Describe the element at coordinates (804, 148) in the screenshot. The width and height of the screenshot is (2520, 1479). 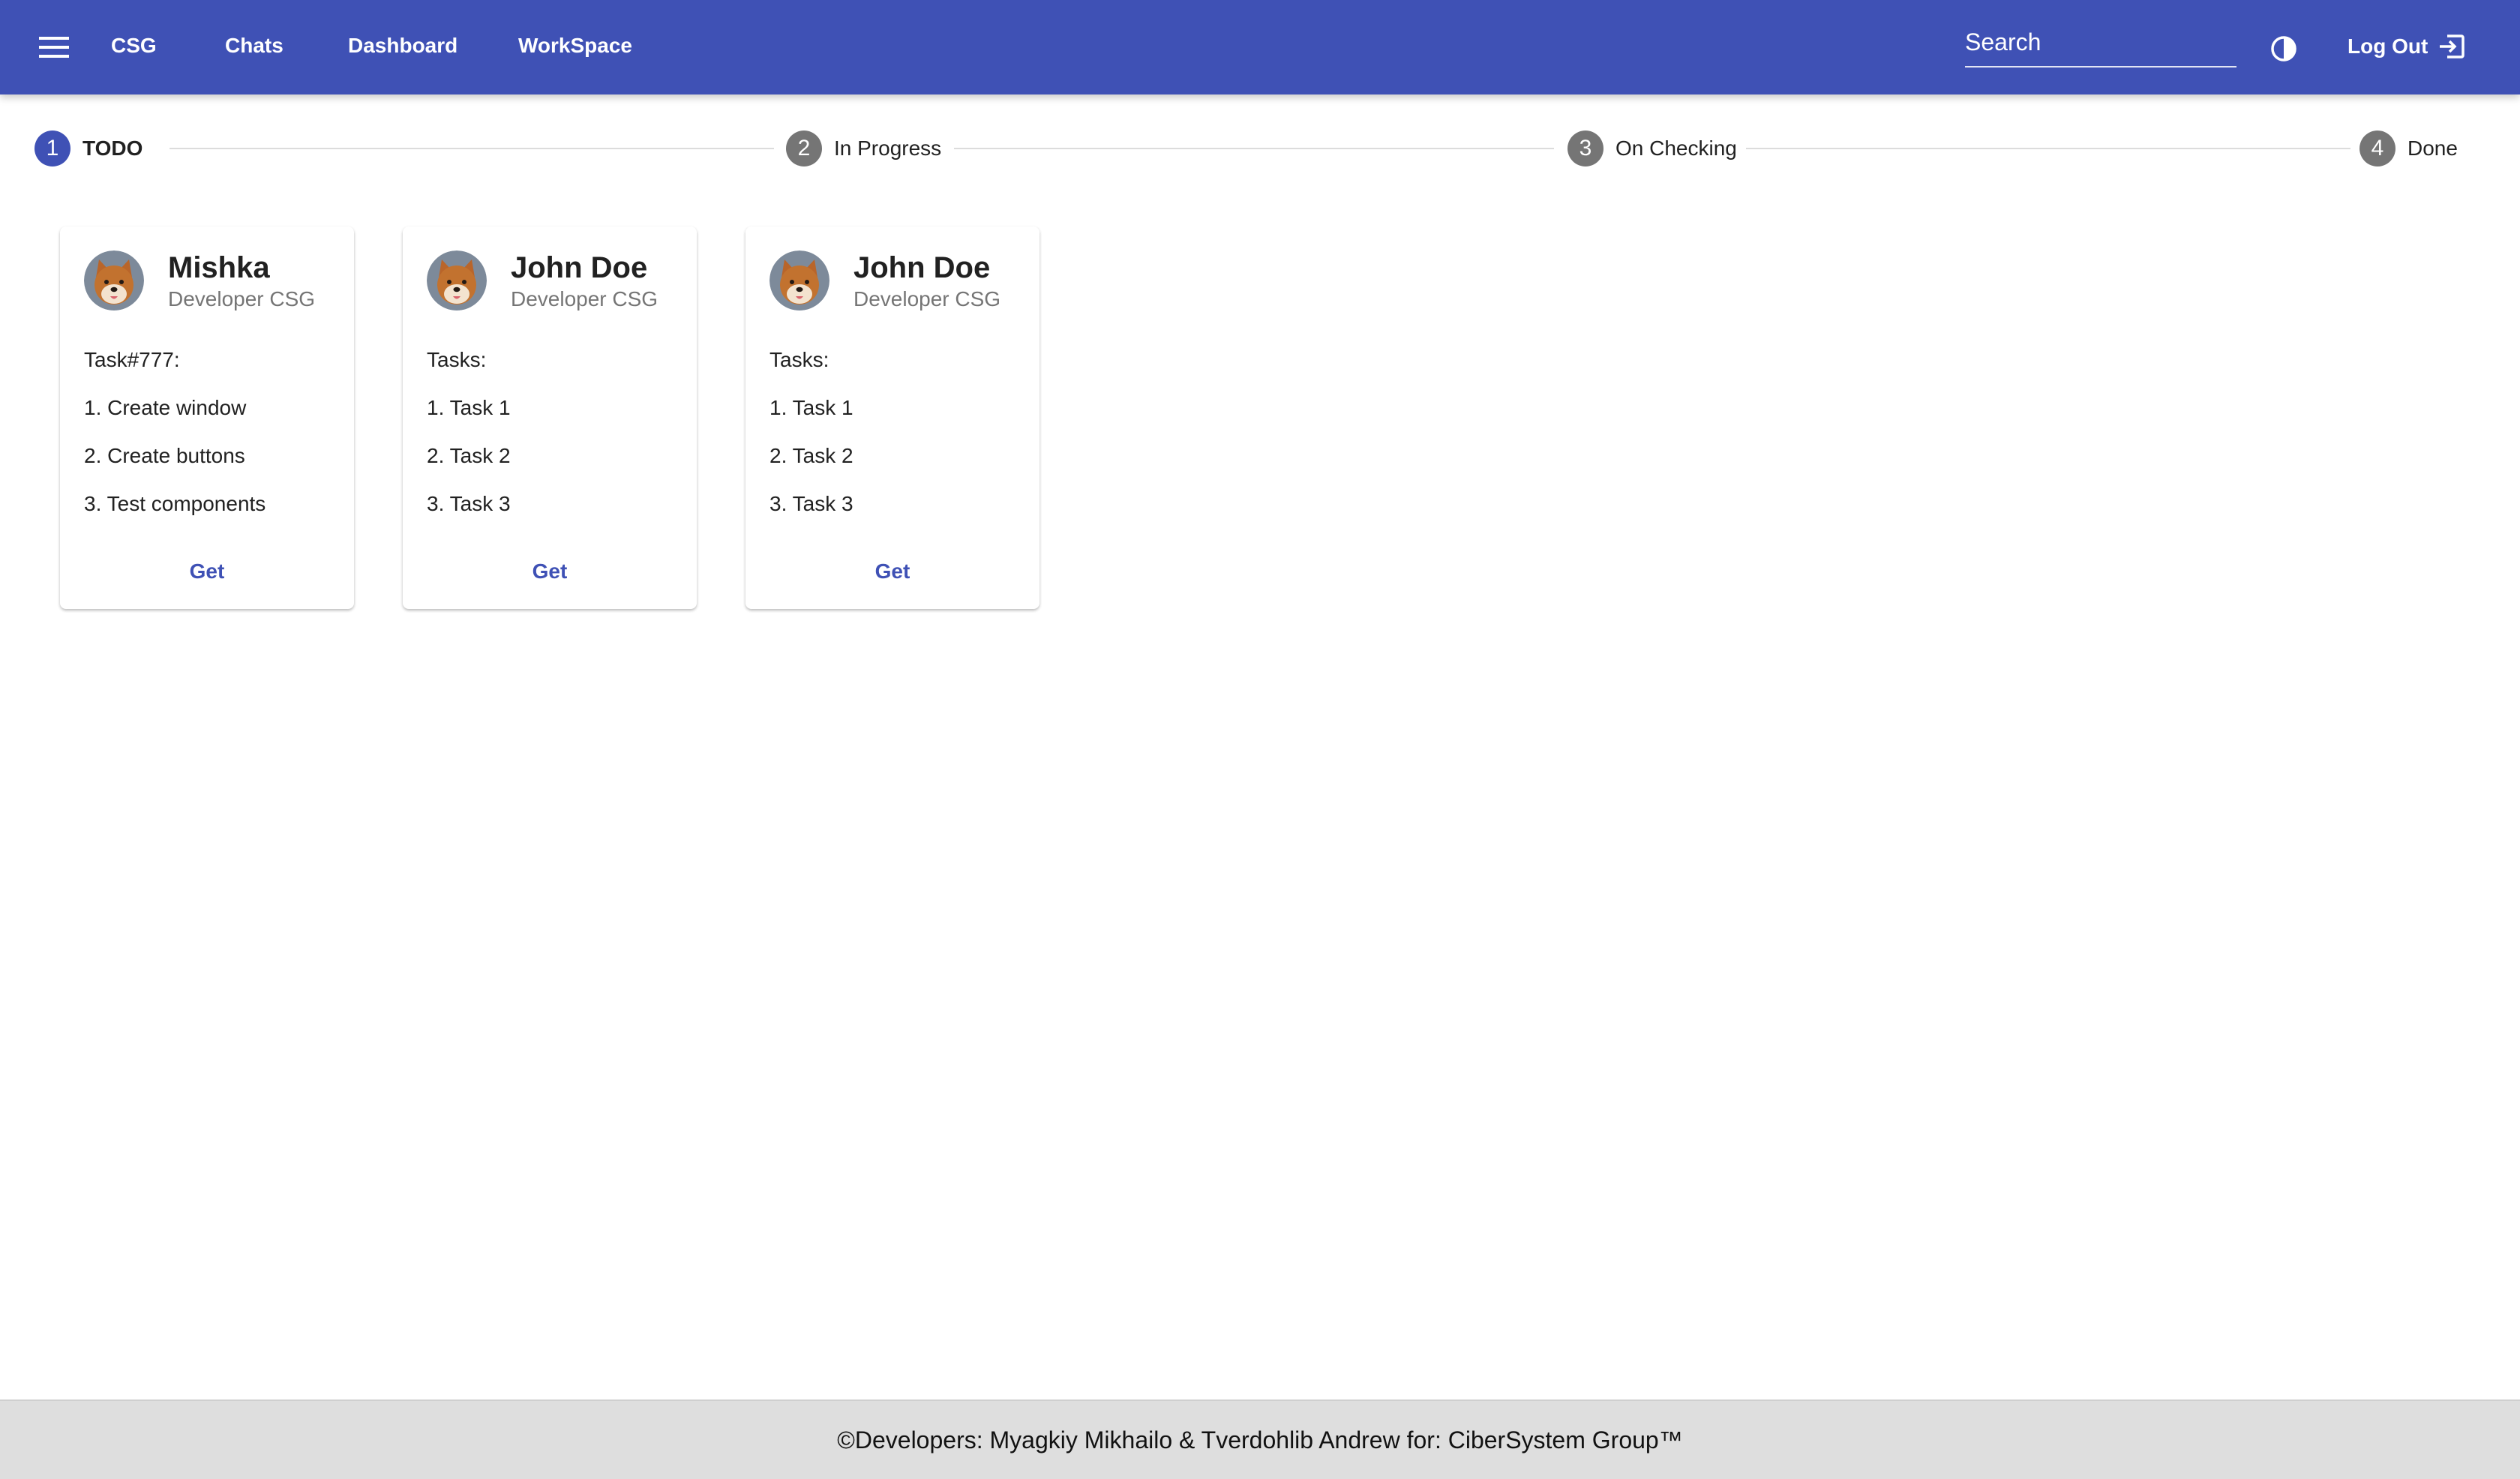
I see `step-number: 2` at that location.